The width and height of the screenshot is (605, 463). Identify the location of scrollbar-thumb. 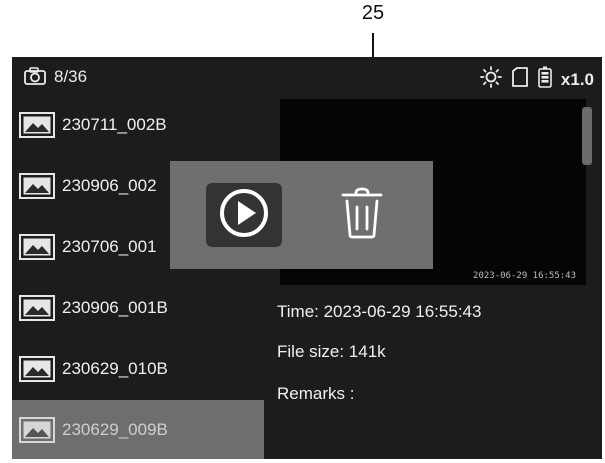
(587, 136).